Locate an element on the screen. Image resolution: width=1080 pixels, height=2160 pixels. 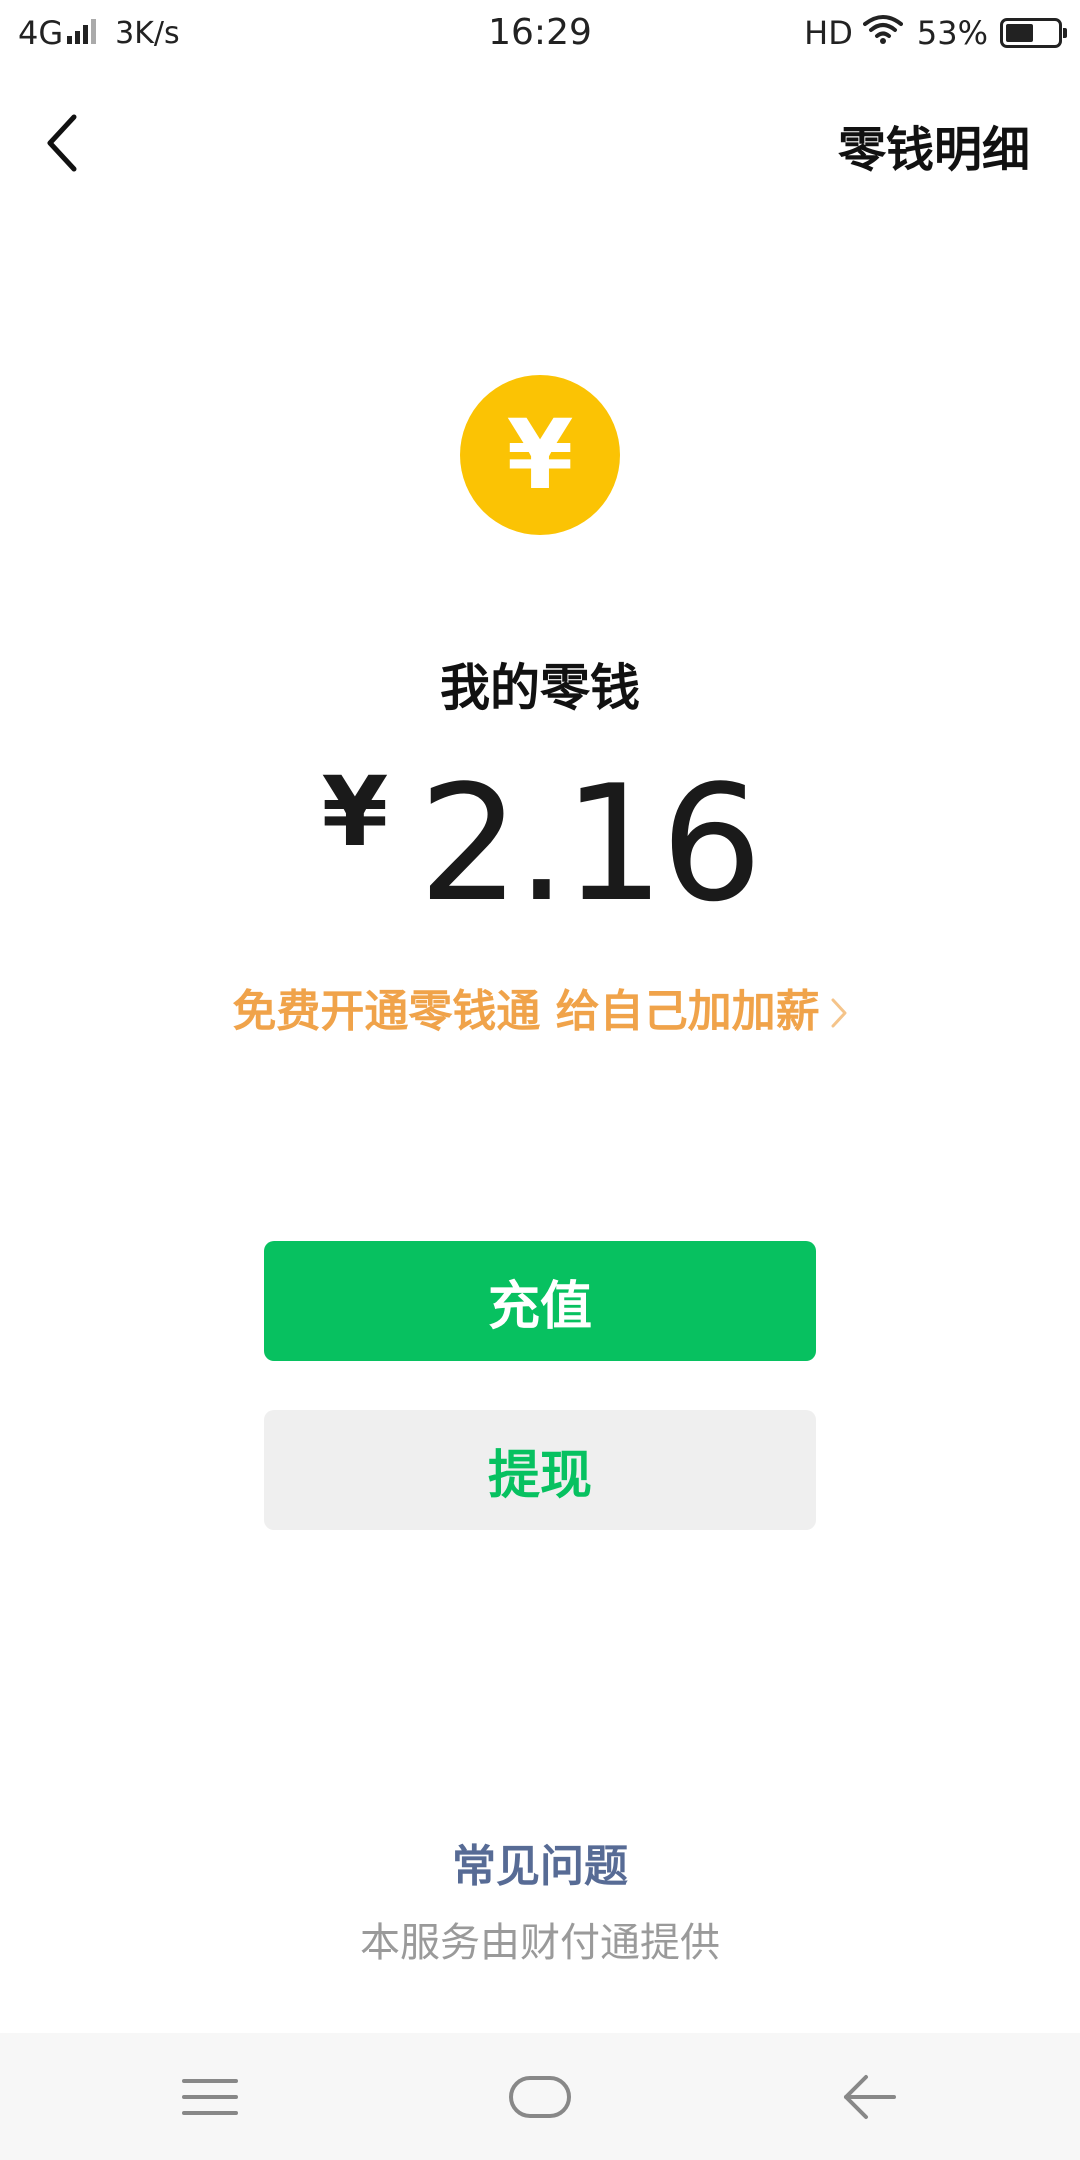
nav-menu-button is located at coordinates (210, 2096).